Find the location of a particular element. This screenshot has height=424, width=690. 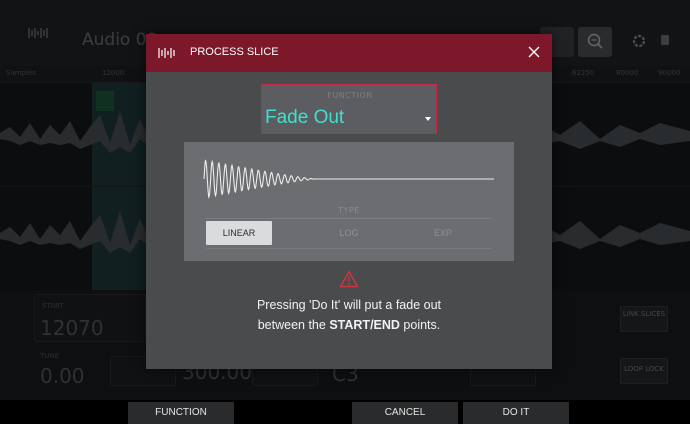

message-text: between the is located at coordinates (293, 325).